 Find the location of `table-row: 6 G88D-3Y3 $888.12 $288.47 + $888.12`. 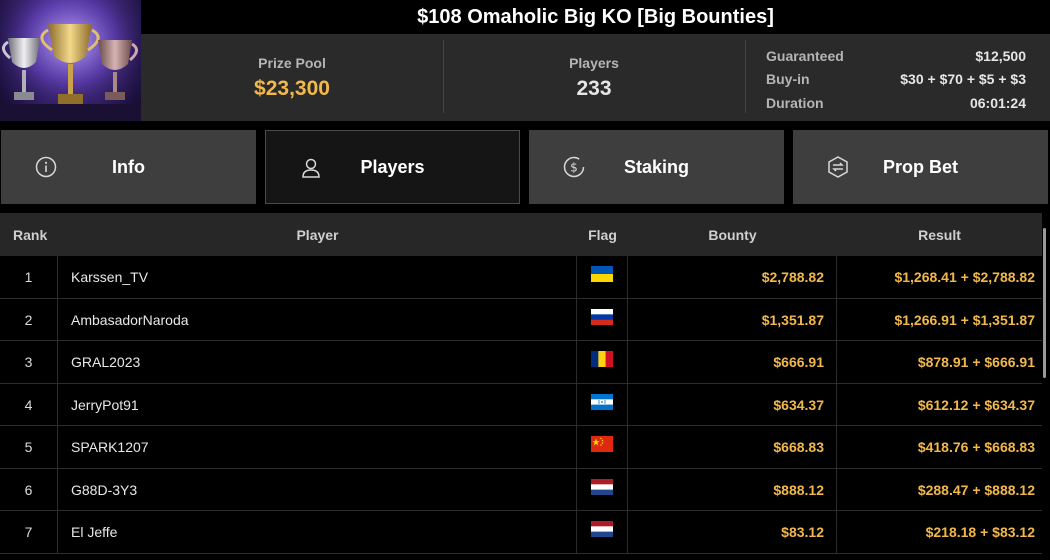

table-row: 6 G88D-3Y3 $888.12 $288.47 + $888.12 is located at coordinates (521, 489).